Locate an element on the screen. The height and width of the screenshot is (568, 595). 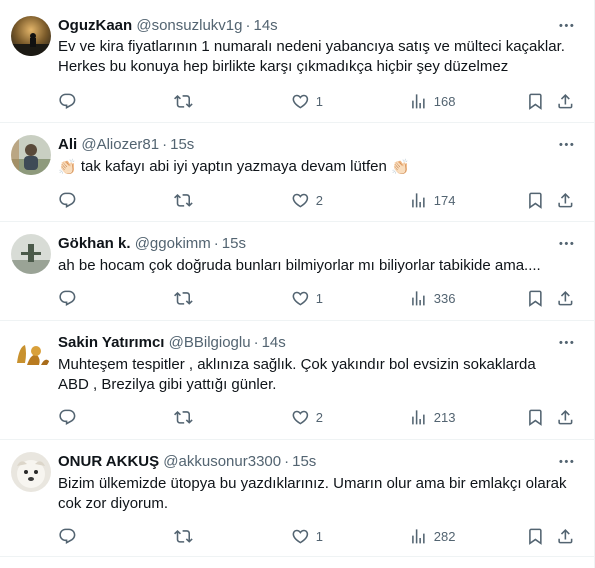
display-name: OguzKaan is located at coordinates (95, 25).